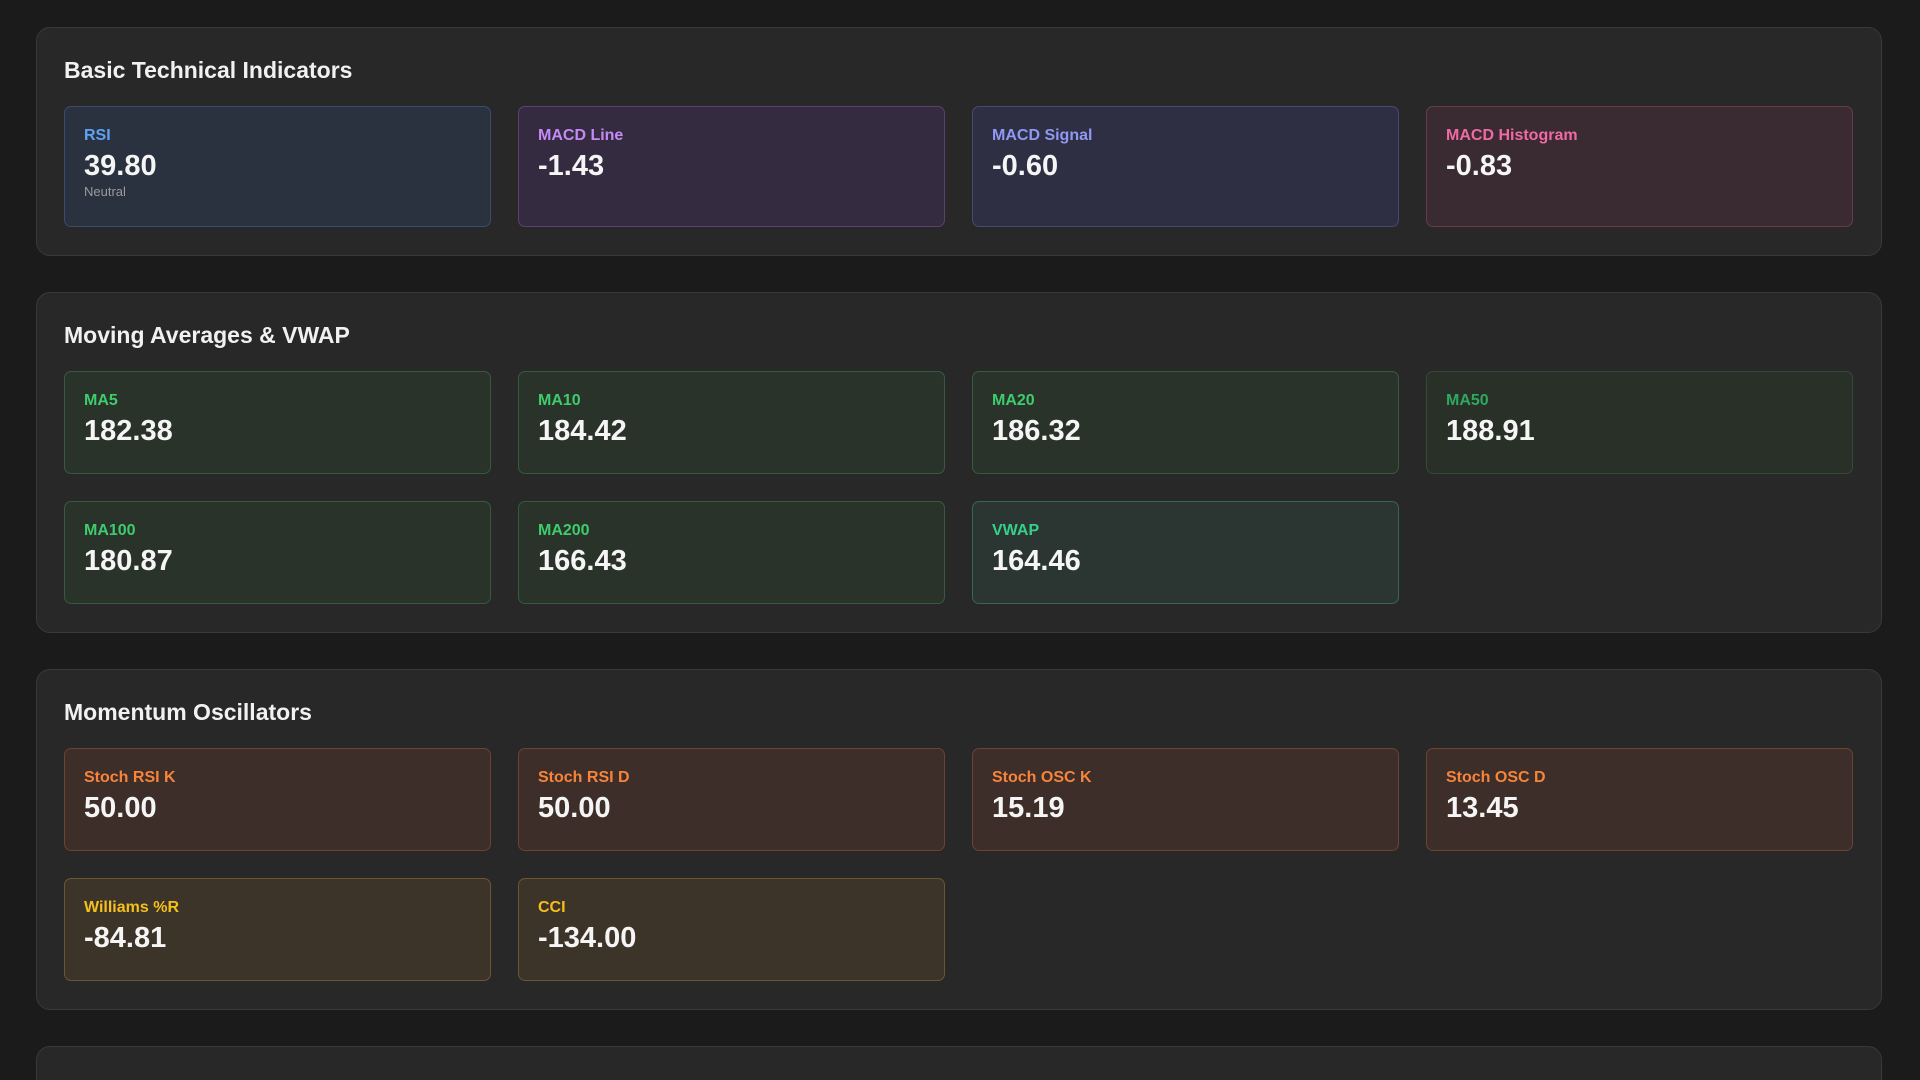  I want to click on card-stoch-rsi-d: Stoch RSI D 50.00, so click(731, 799).